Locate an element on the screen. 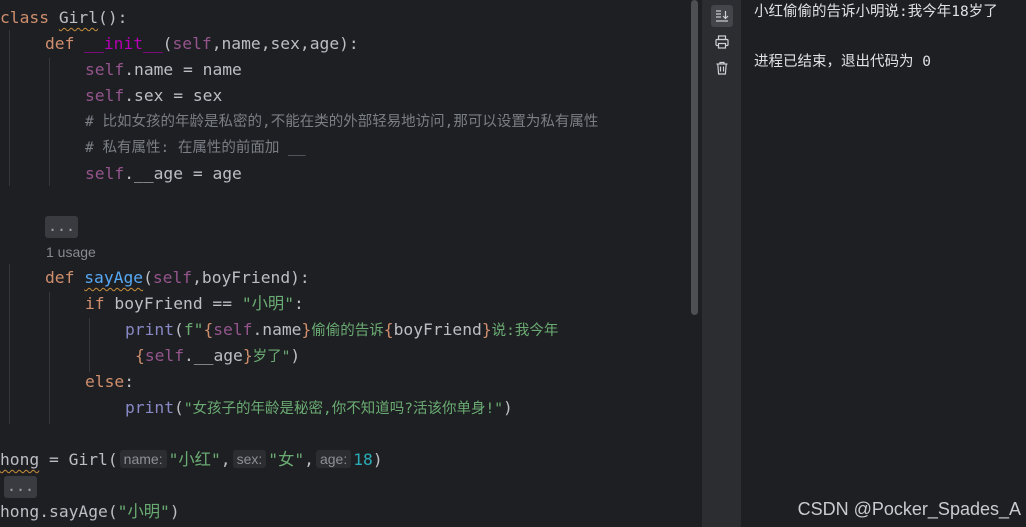 This screenshot has height=527, width=1026. scroll-to-end-icon is located at coordinates (722, 16).